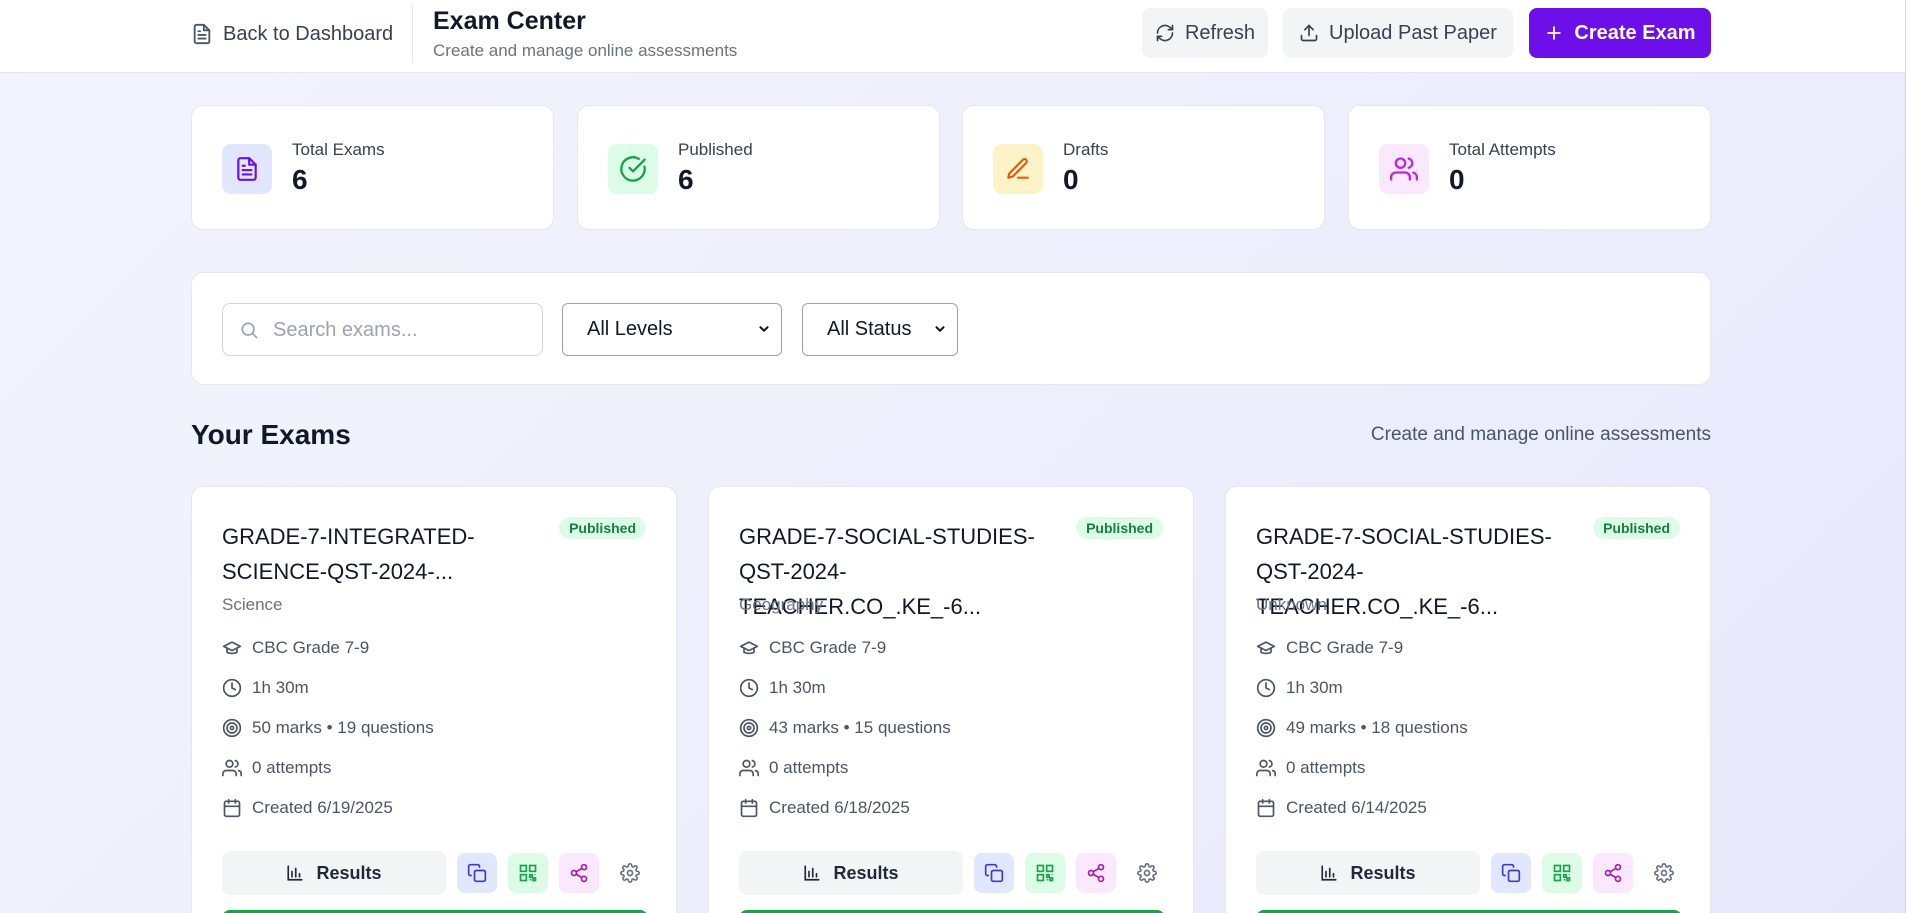 This screenshot has height=913, width=1906. I want to click on meta-created: Created 6/14/2025, so click(1341, 808).